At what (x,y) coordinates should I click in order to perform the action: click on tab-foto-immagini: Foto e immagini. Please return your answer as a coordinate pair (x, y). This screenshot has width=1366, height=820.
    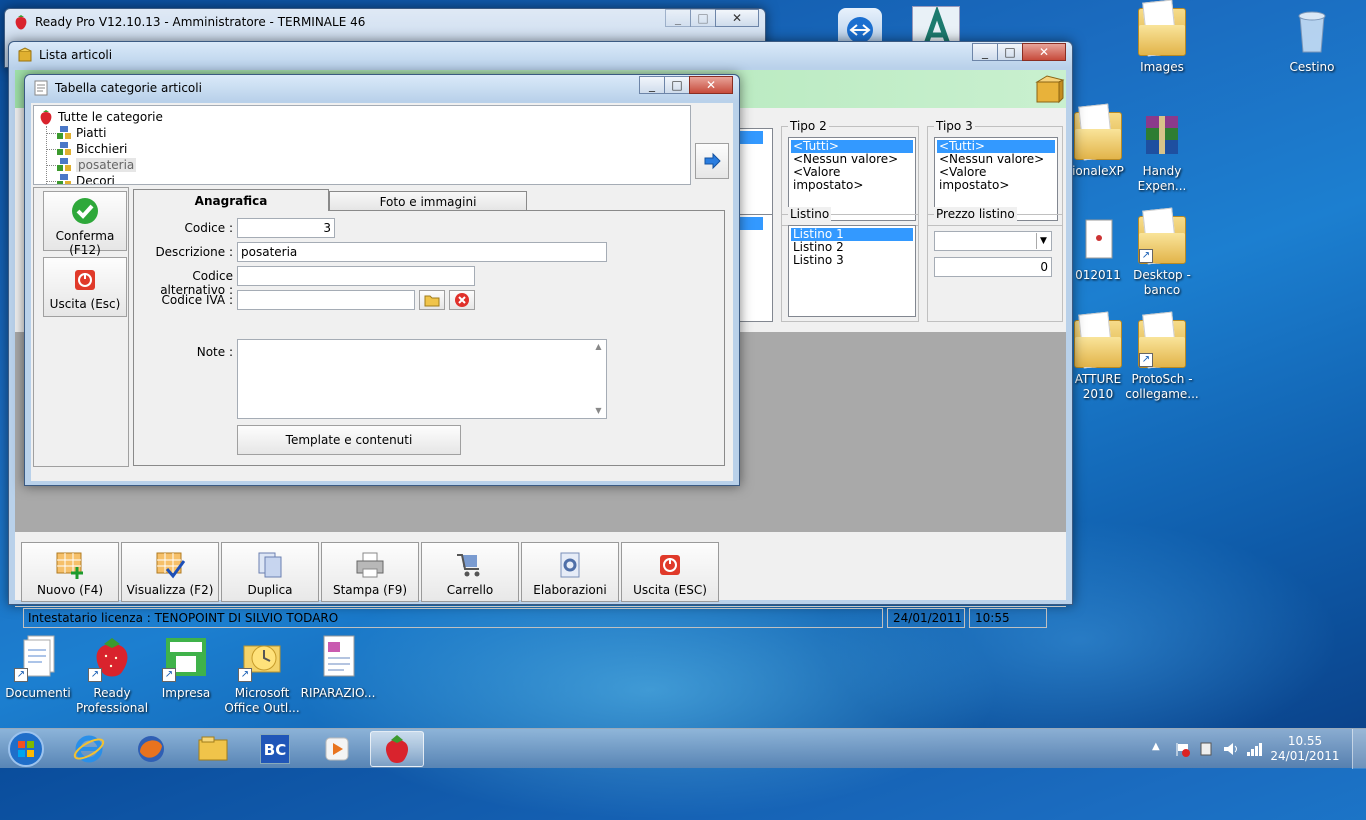
    Looking at the image, I should click on (428, 201).